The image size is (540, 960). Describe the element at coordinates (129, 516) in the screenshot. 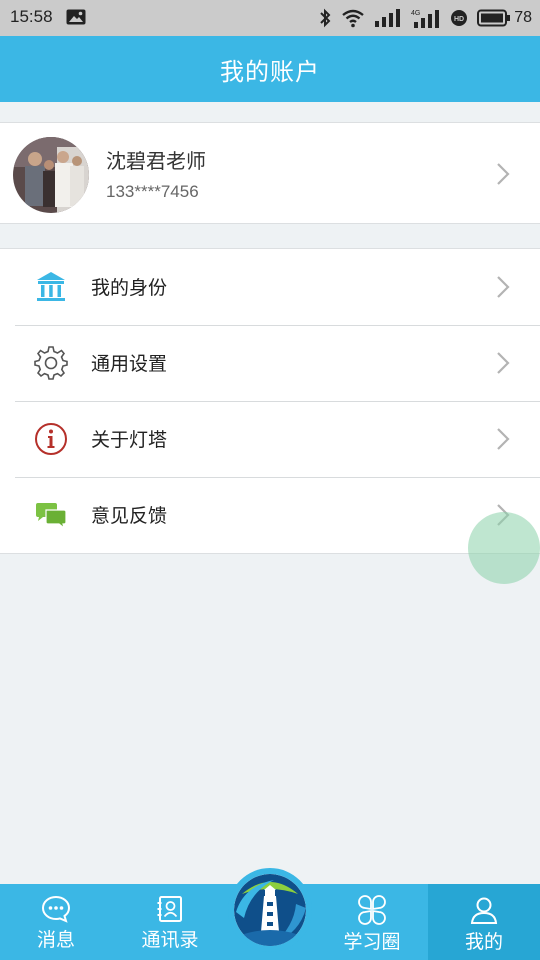

I see `menu-item-label: 意见反馈` at that location.